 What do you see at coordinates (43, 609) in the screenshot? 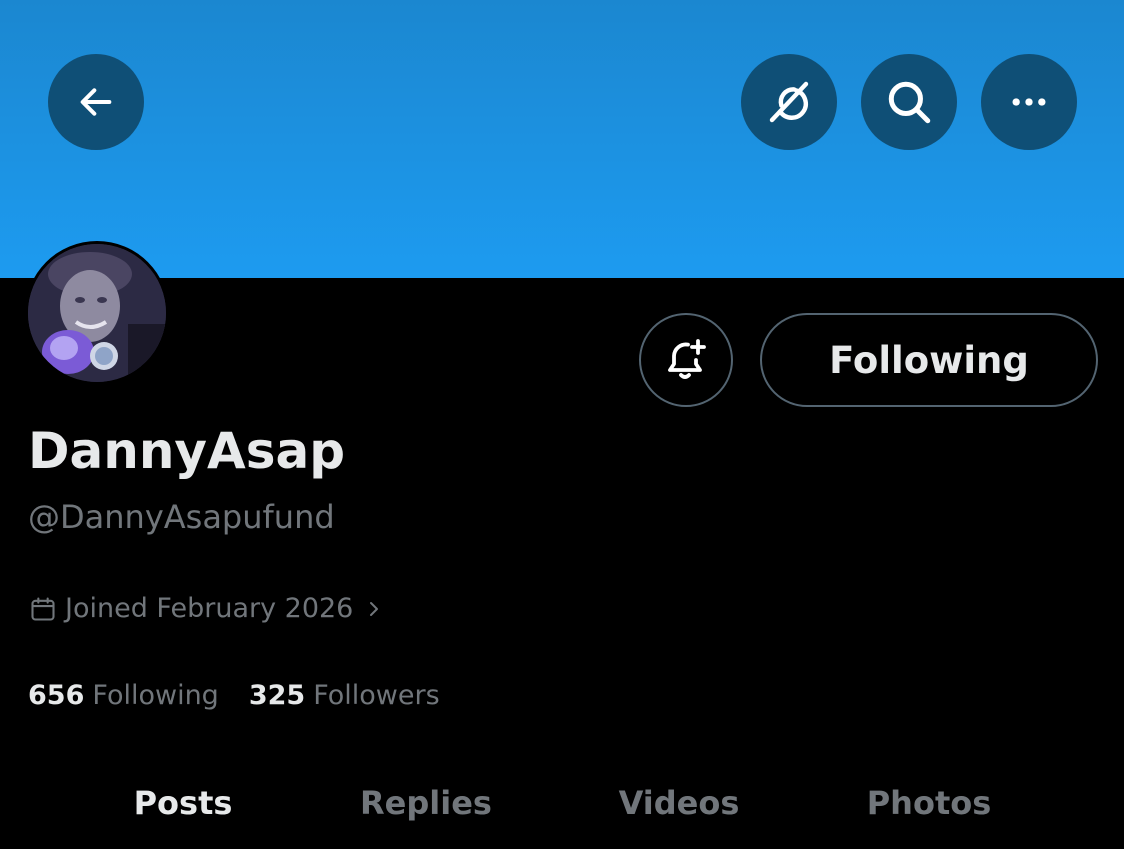
I see `calendar-icon` at bounding box center [43, 609].